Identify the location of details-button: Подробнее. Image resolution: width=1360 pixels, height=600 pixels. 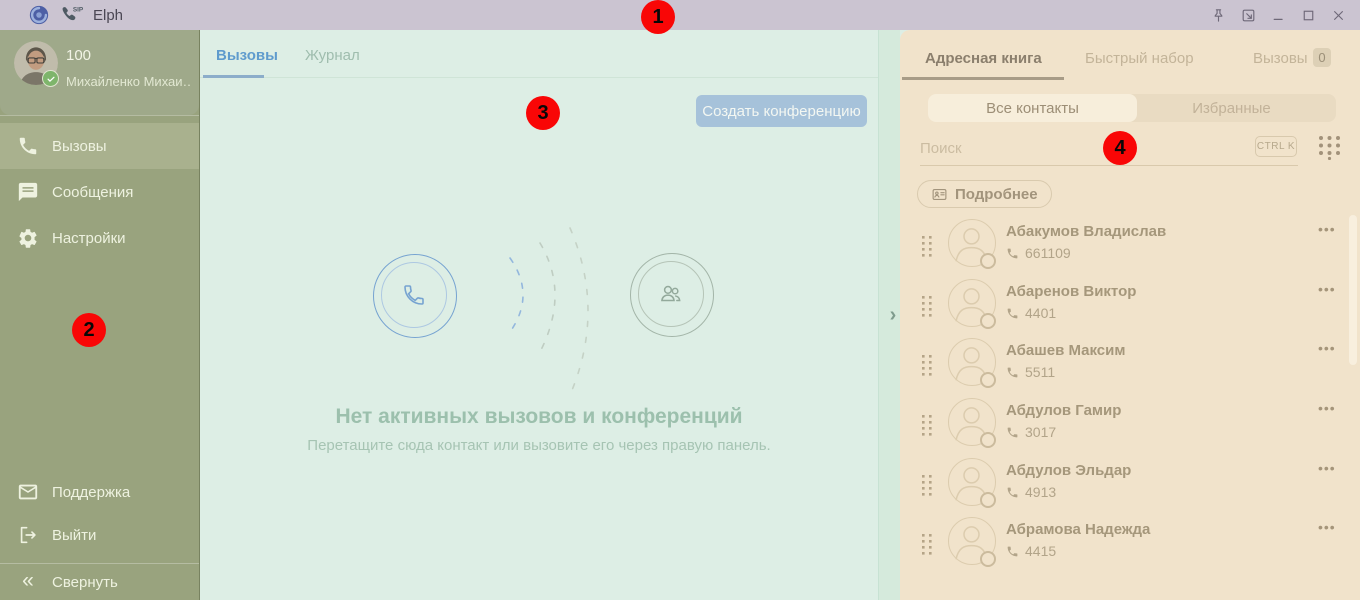
(984, 194).